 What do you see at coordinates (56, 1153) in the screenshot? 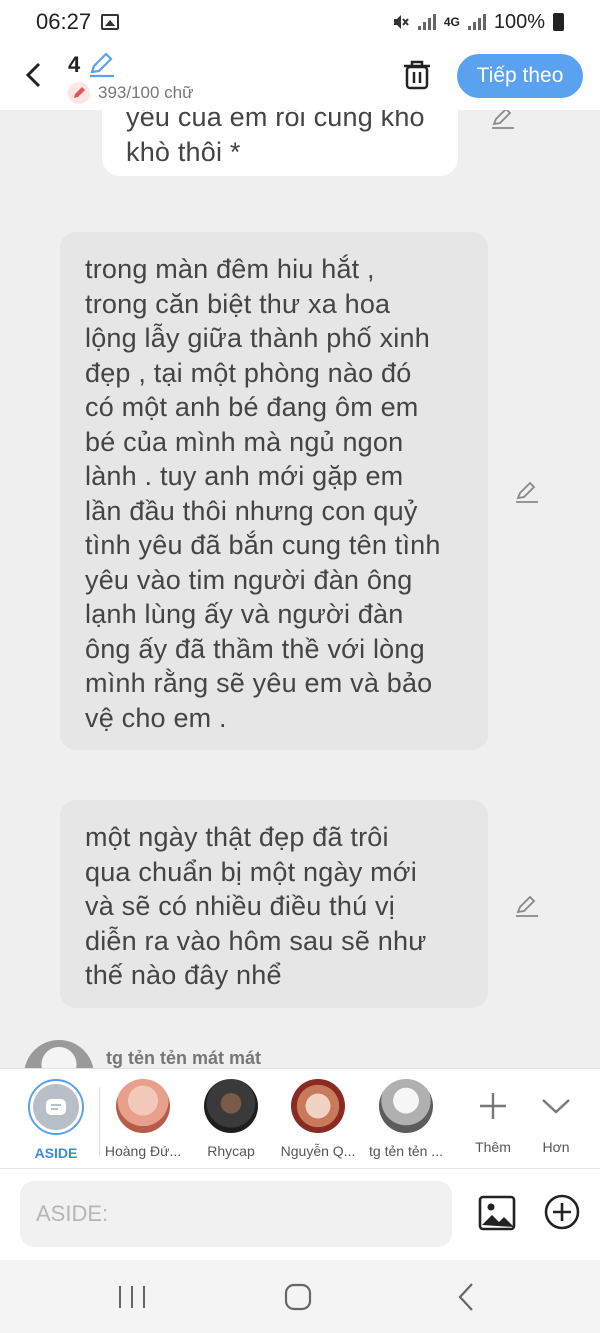
I see `character-label: ASIDE` at bounding box center [56, 1153].